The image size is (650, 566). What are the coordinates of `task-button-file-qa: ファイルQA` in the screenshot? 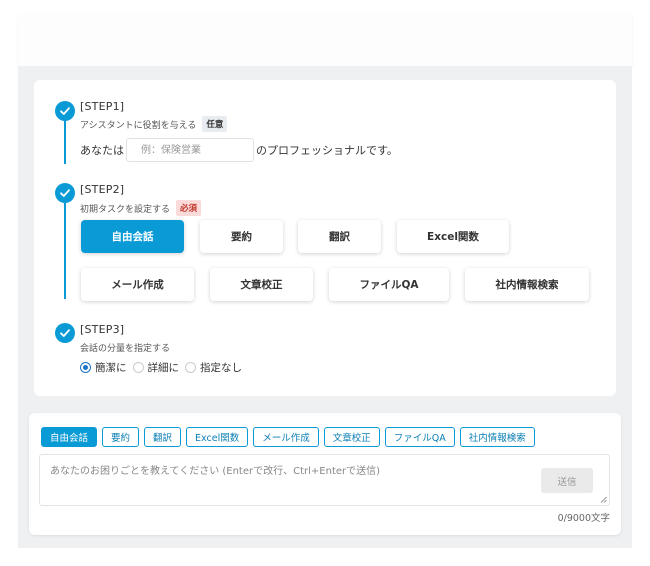 It's located at (389, 284).